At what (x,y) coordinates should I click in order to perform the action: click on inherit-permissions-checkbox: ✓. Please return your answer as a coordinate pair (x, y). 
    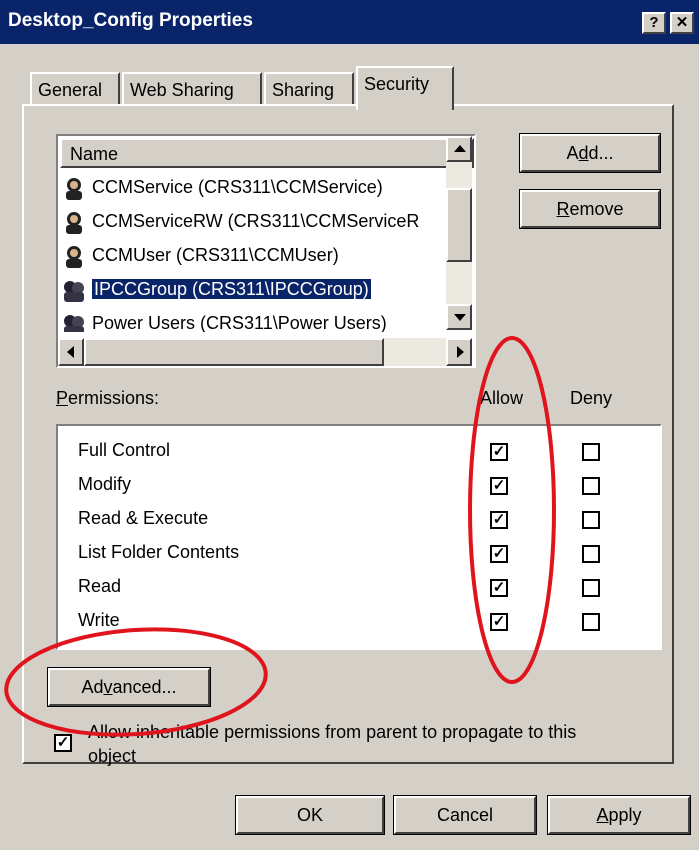
    Looking at the image, I should click on (63, 743).